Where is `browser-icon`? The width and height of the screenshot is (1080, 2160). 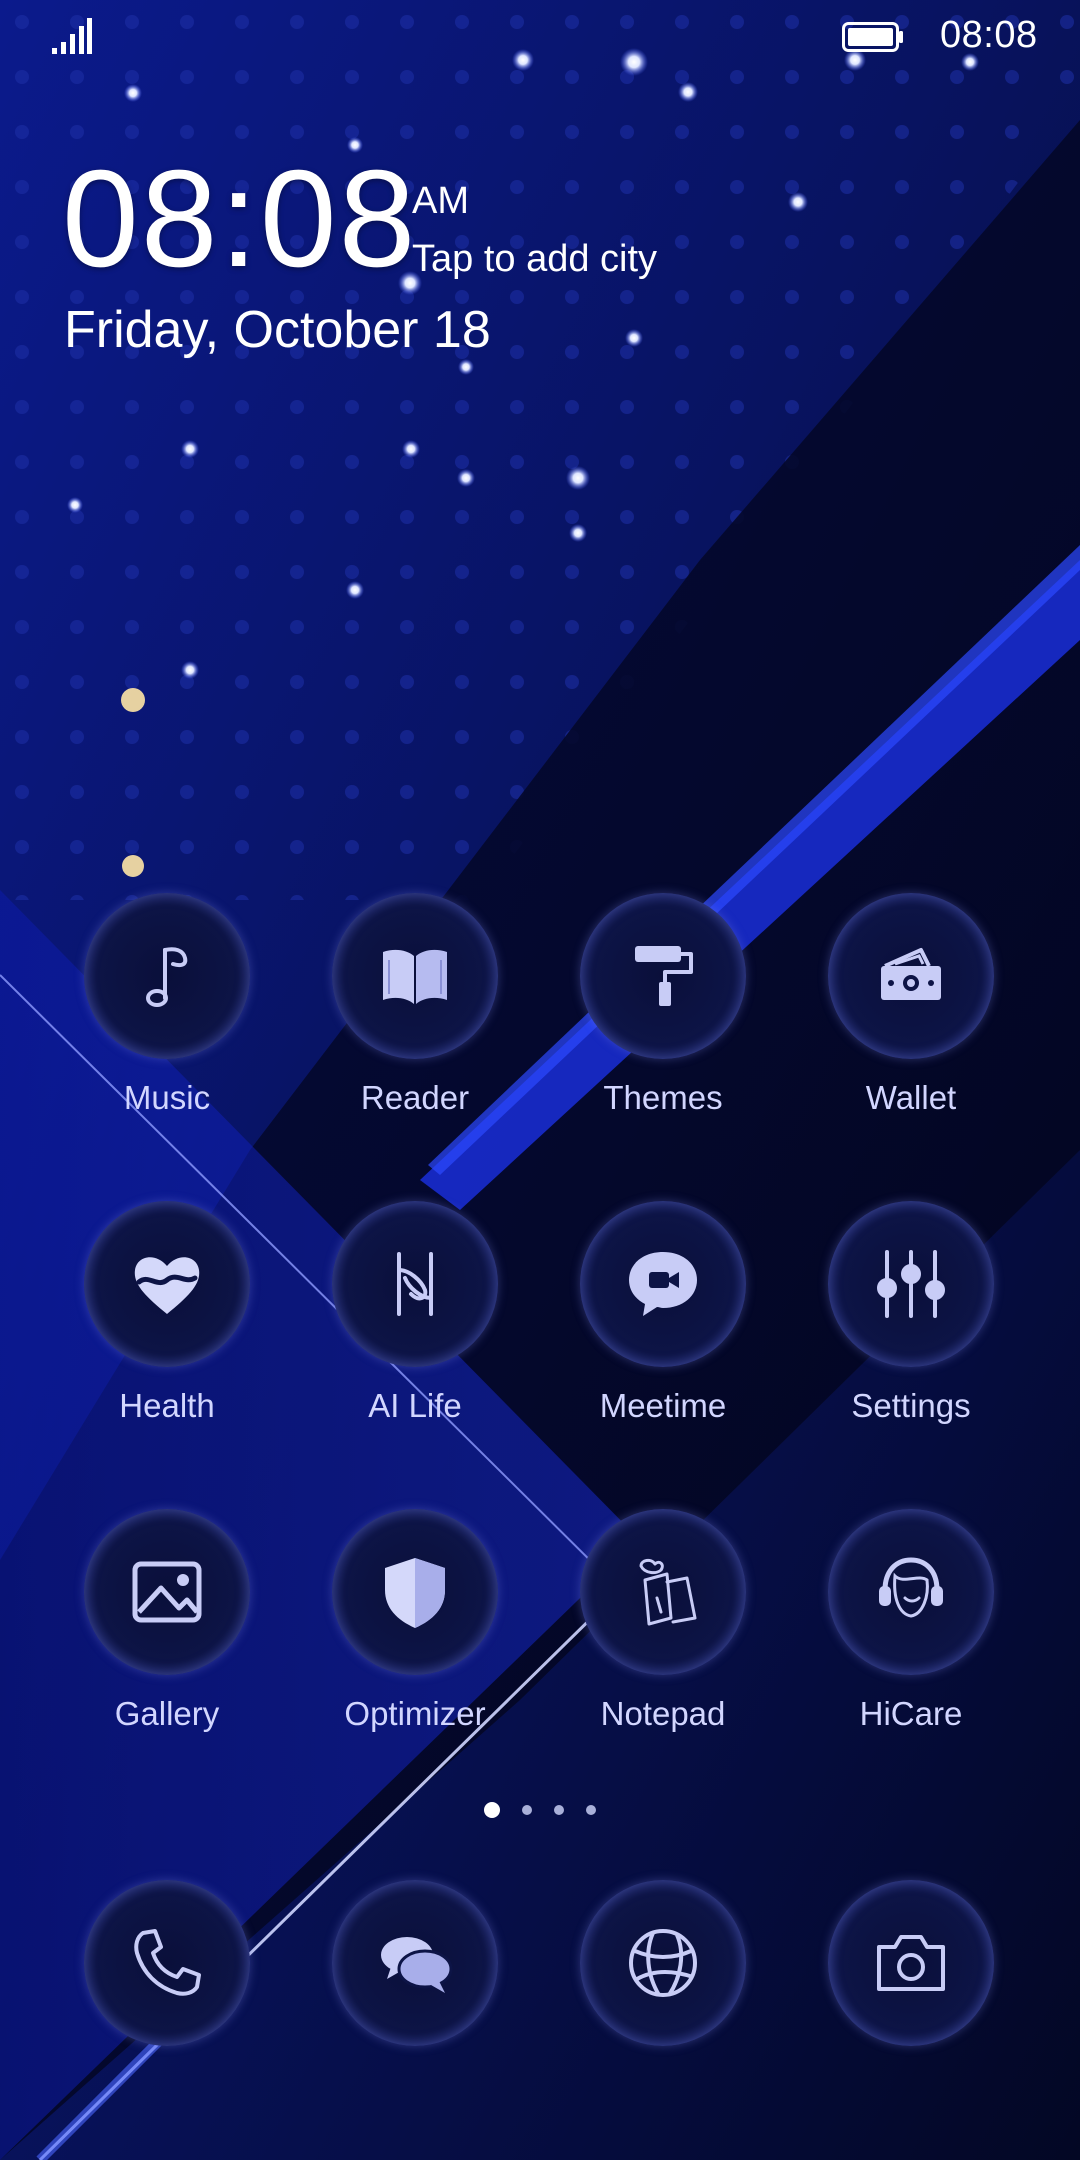
browser-icon is located at coordinates (663, 1963).